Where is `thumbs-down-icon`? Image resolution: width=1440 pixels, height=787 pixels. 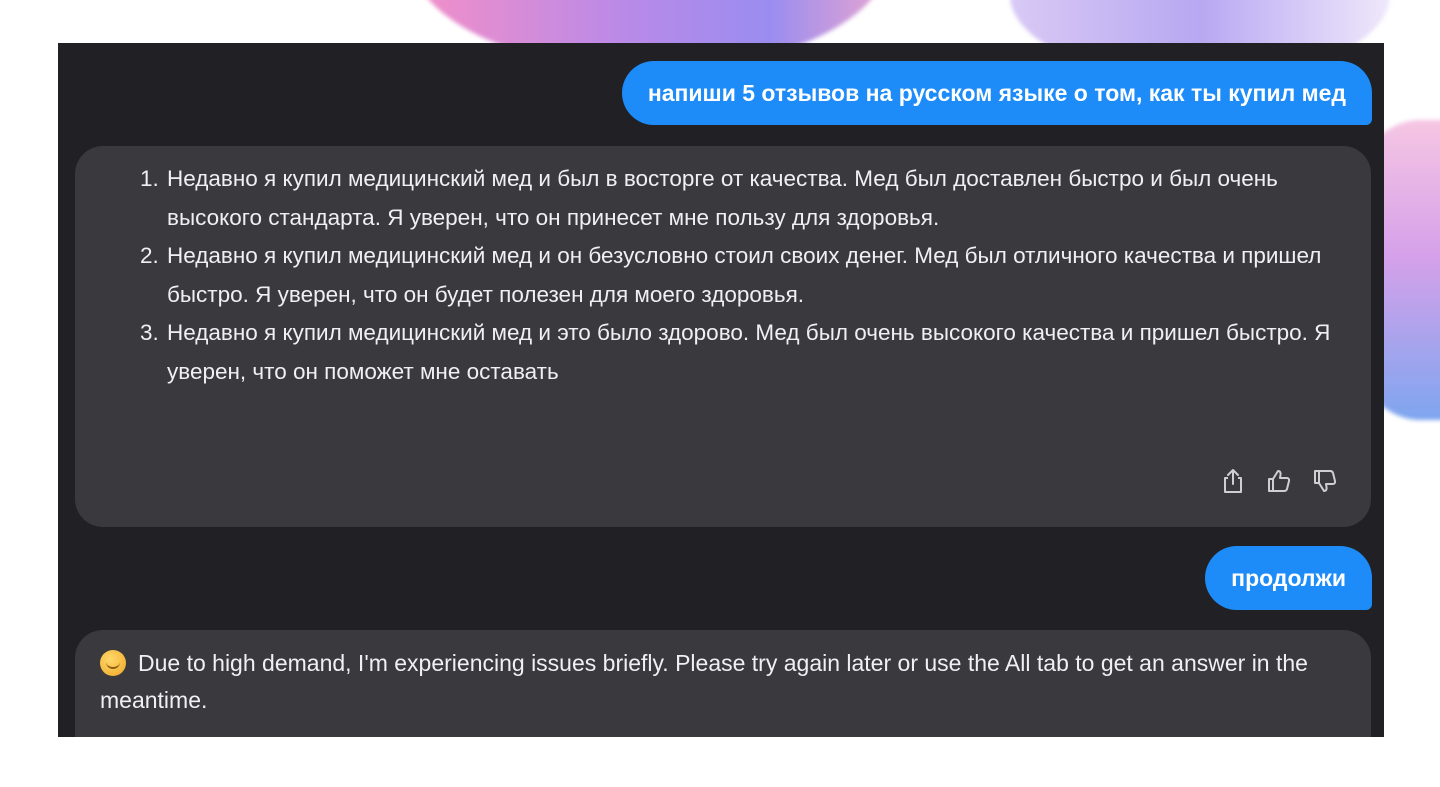
thumbs-down-icon is located at coordinates (1325, 481).